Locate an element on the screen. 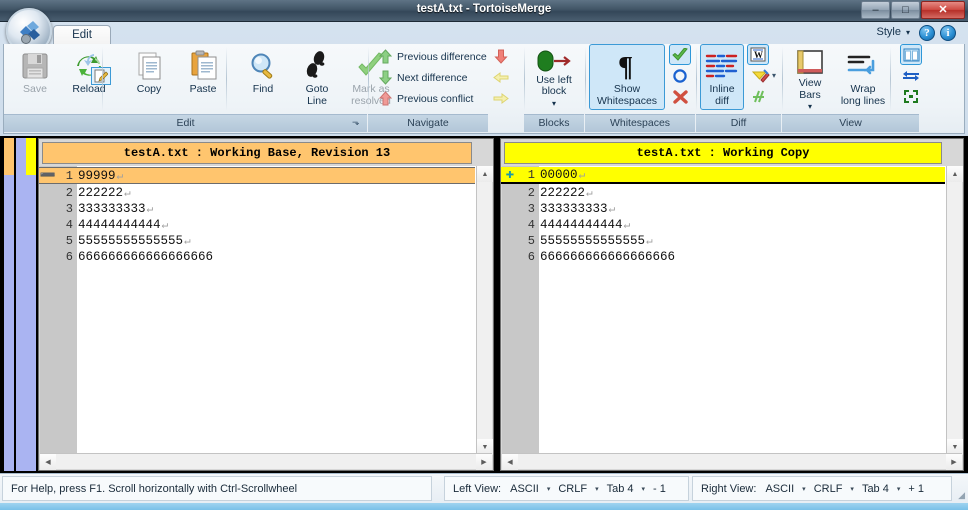 The height and width of the screenshot is (510, 968). paste-label: Paste is located at coordinates (203, 89).